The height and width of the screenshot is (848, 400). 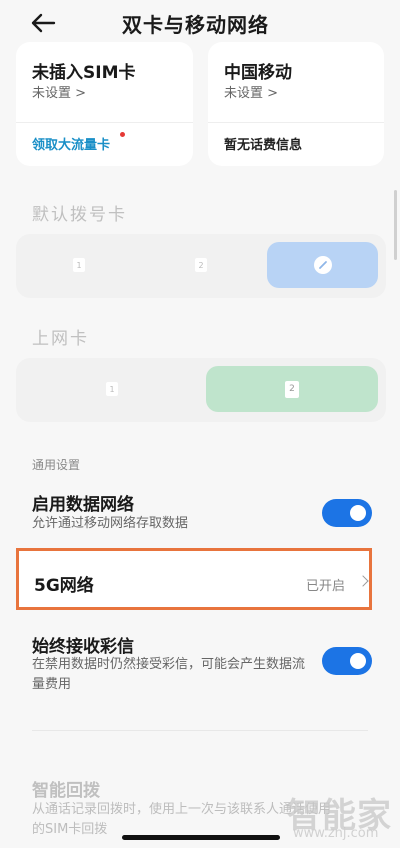 What do you see at coordinates (201, 837) in the screenshot?
I see `home-indicator` at bounding box center [201, 837].